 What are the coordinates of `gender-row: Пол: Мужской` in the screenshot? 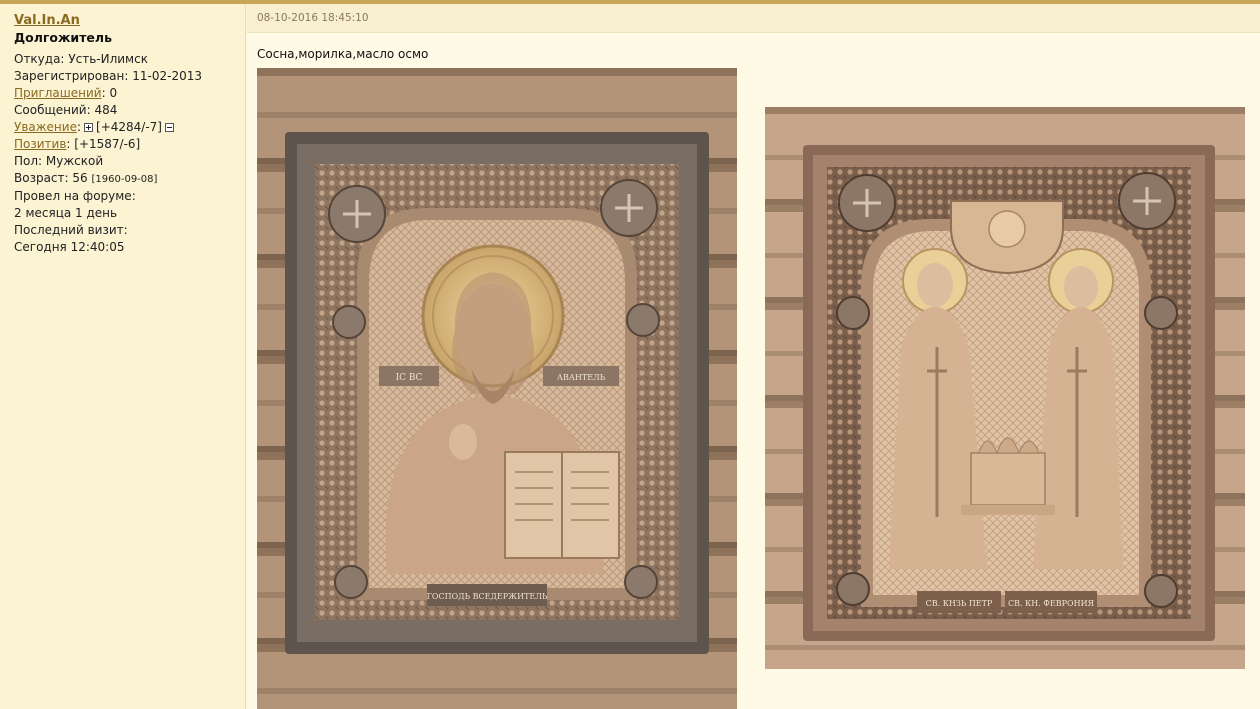 It's located at (122, 161).